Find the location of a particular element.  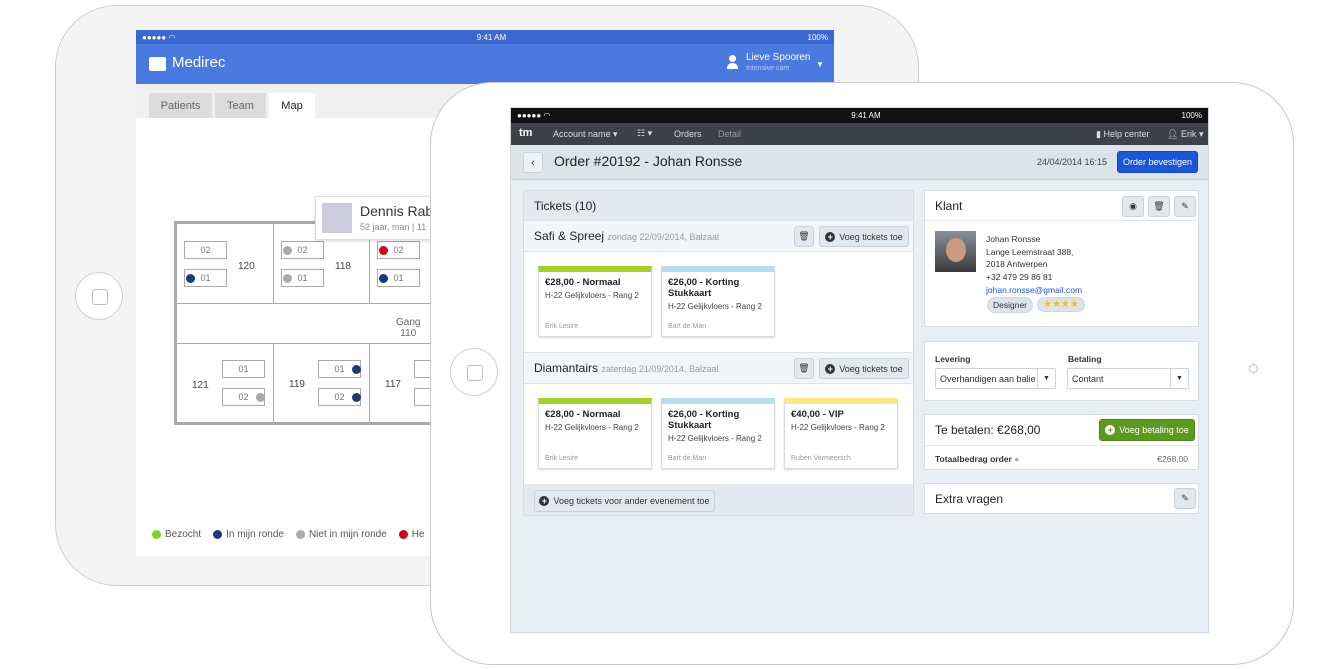

customer-email: johan.ronsse@gmail.com is located at coordinates (1034, 290).